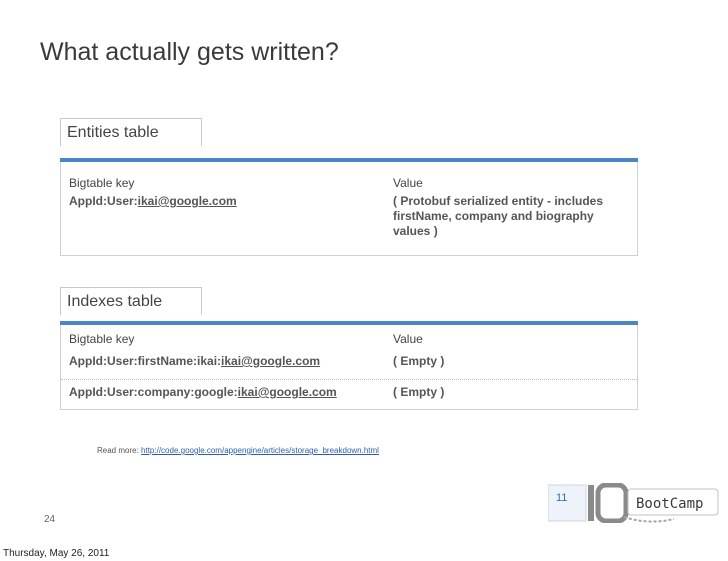  Describe the element at coordinates (633, 503) in the screenshot. I see `io-bootcamp-logo: 11 BootCamp` at that location.